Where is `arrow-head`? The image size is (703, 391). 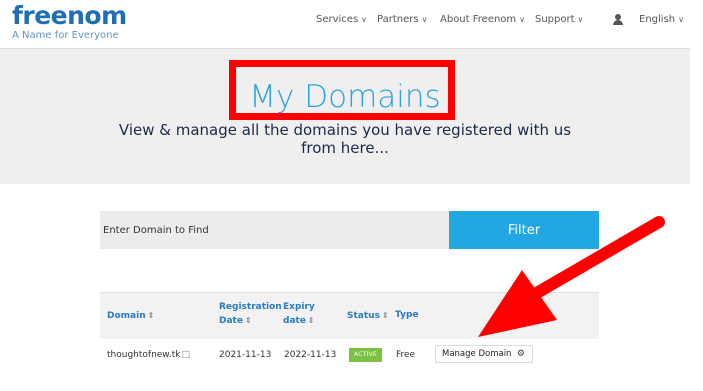 arrow-head is located at coordinates (517, 303).